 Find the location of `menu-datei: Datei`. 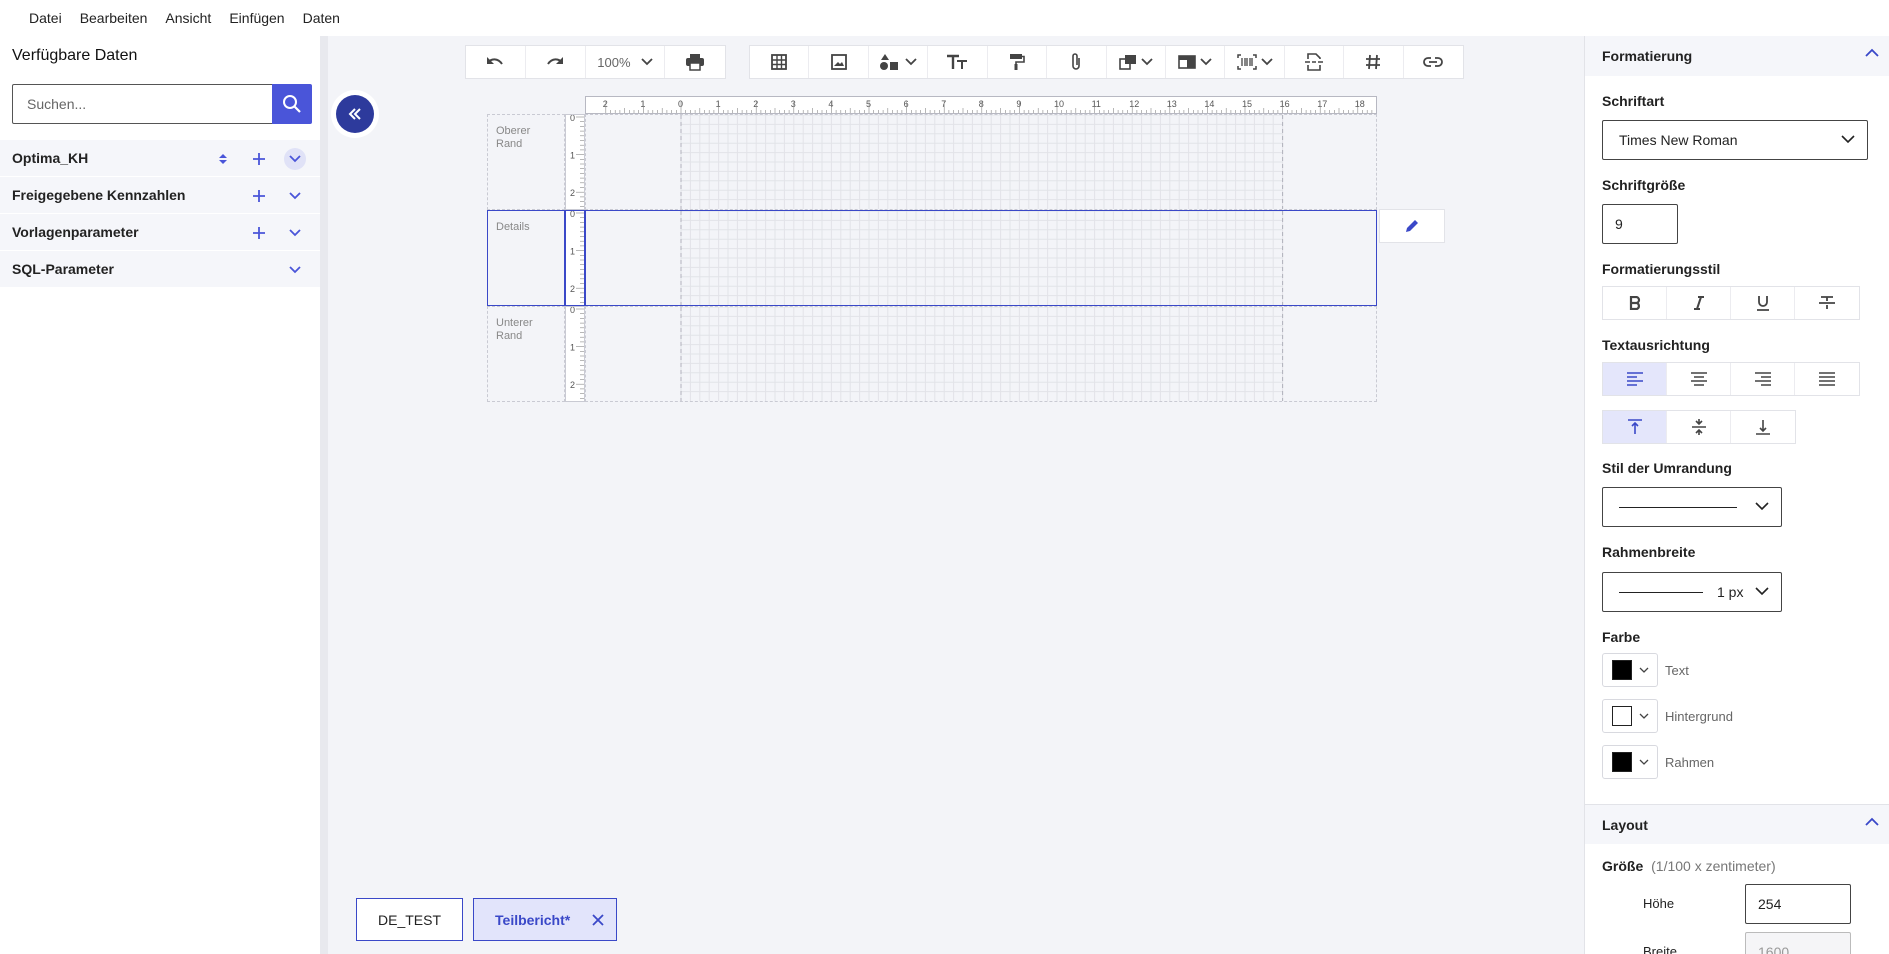

menu-datei: Datei is located at coordinates (45, 18).